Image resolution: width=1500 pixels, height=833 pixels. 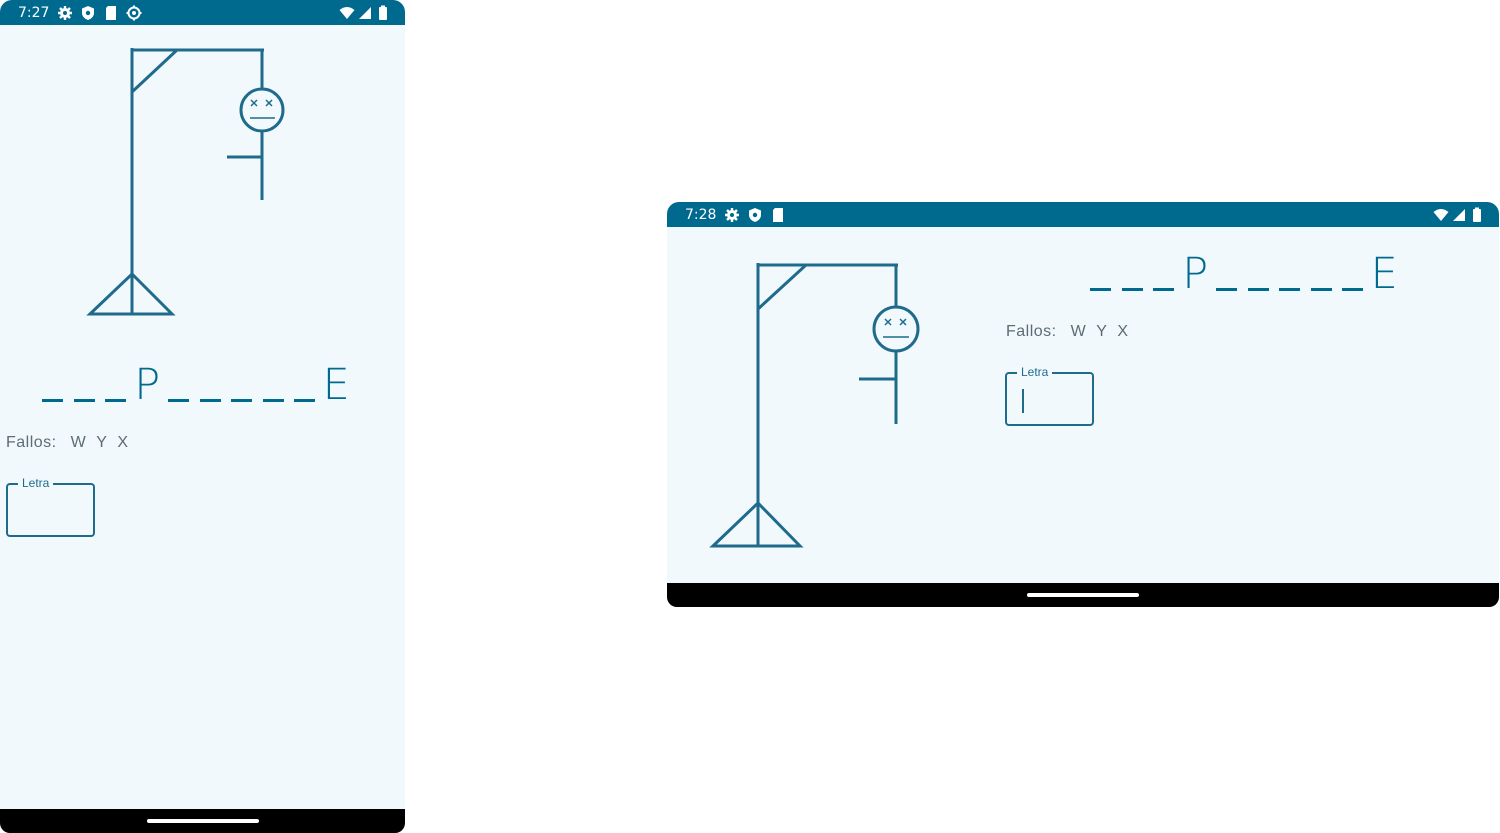 What do you see at coordinates (1083, 214) in the screenshot?
I see `status-bar: 7:28` at bounding box center [1083, 214].